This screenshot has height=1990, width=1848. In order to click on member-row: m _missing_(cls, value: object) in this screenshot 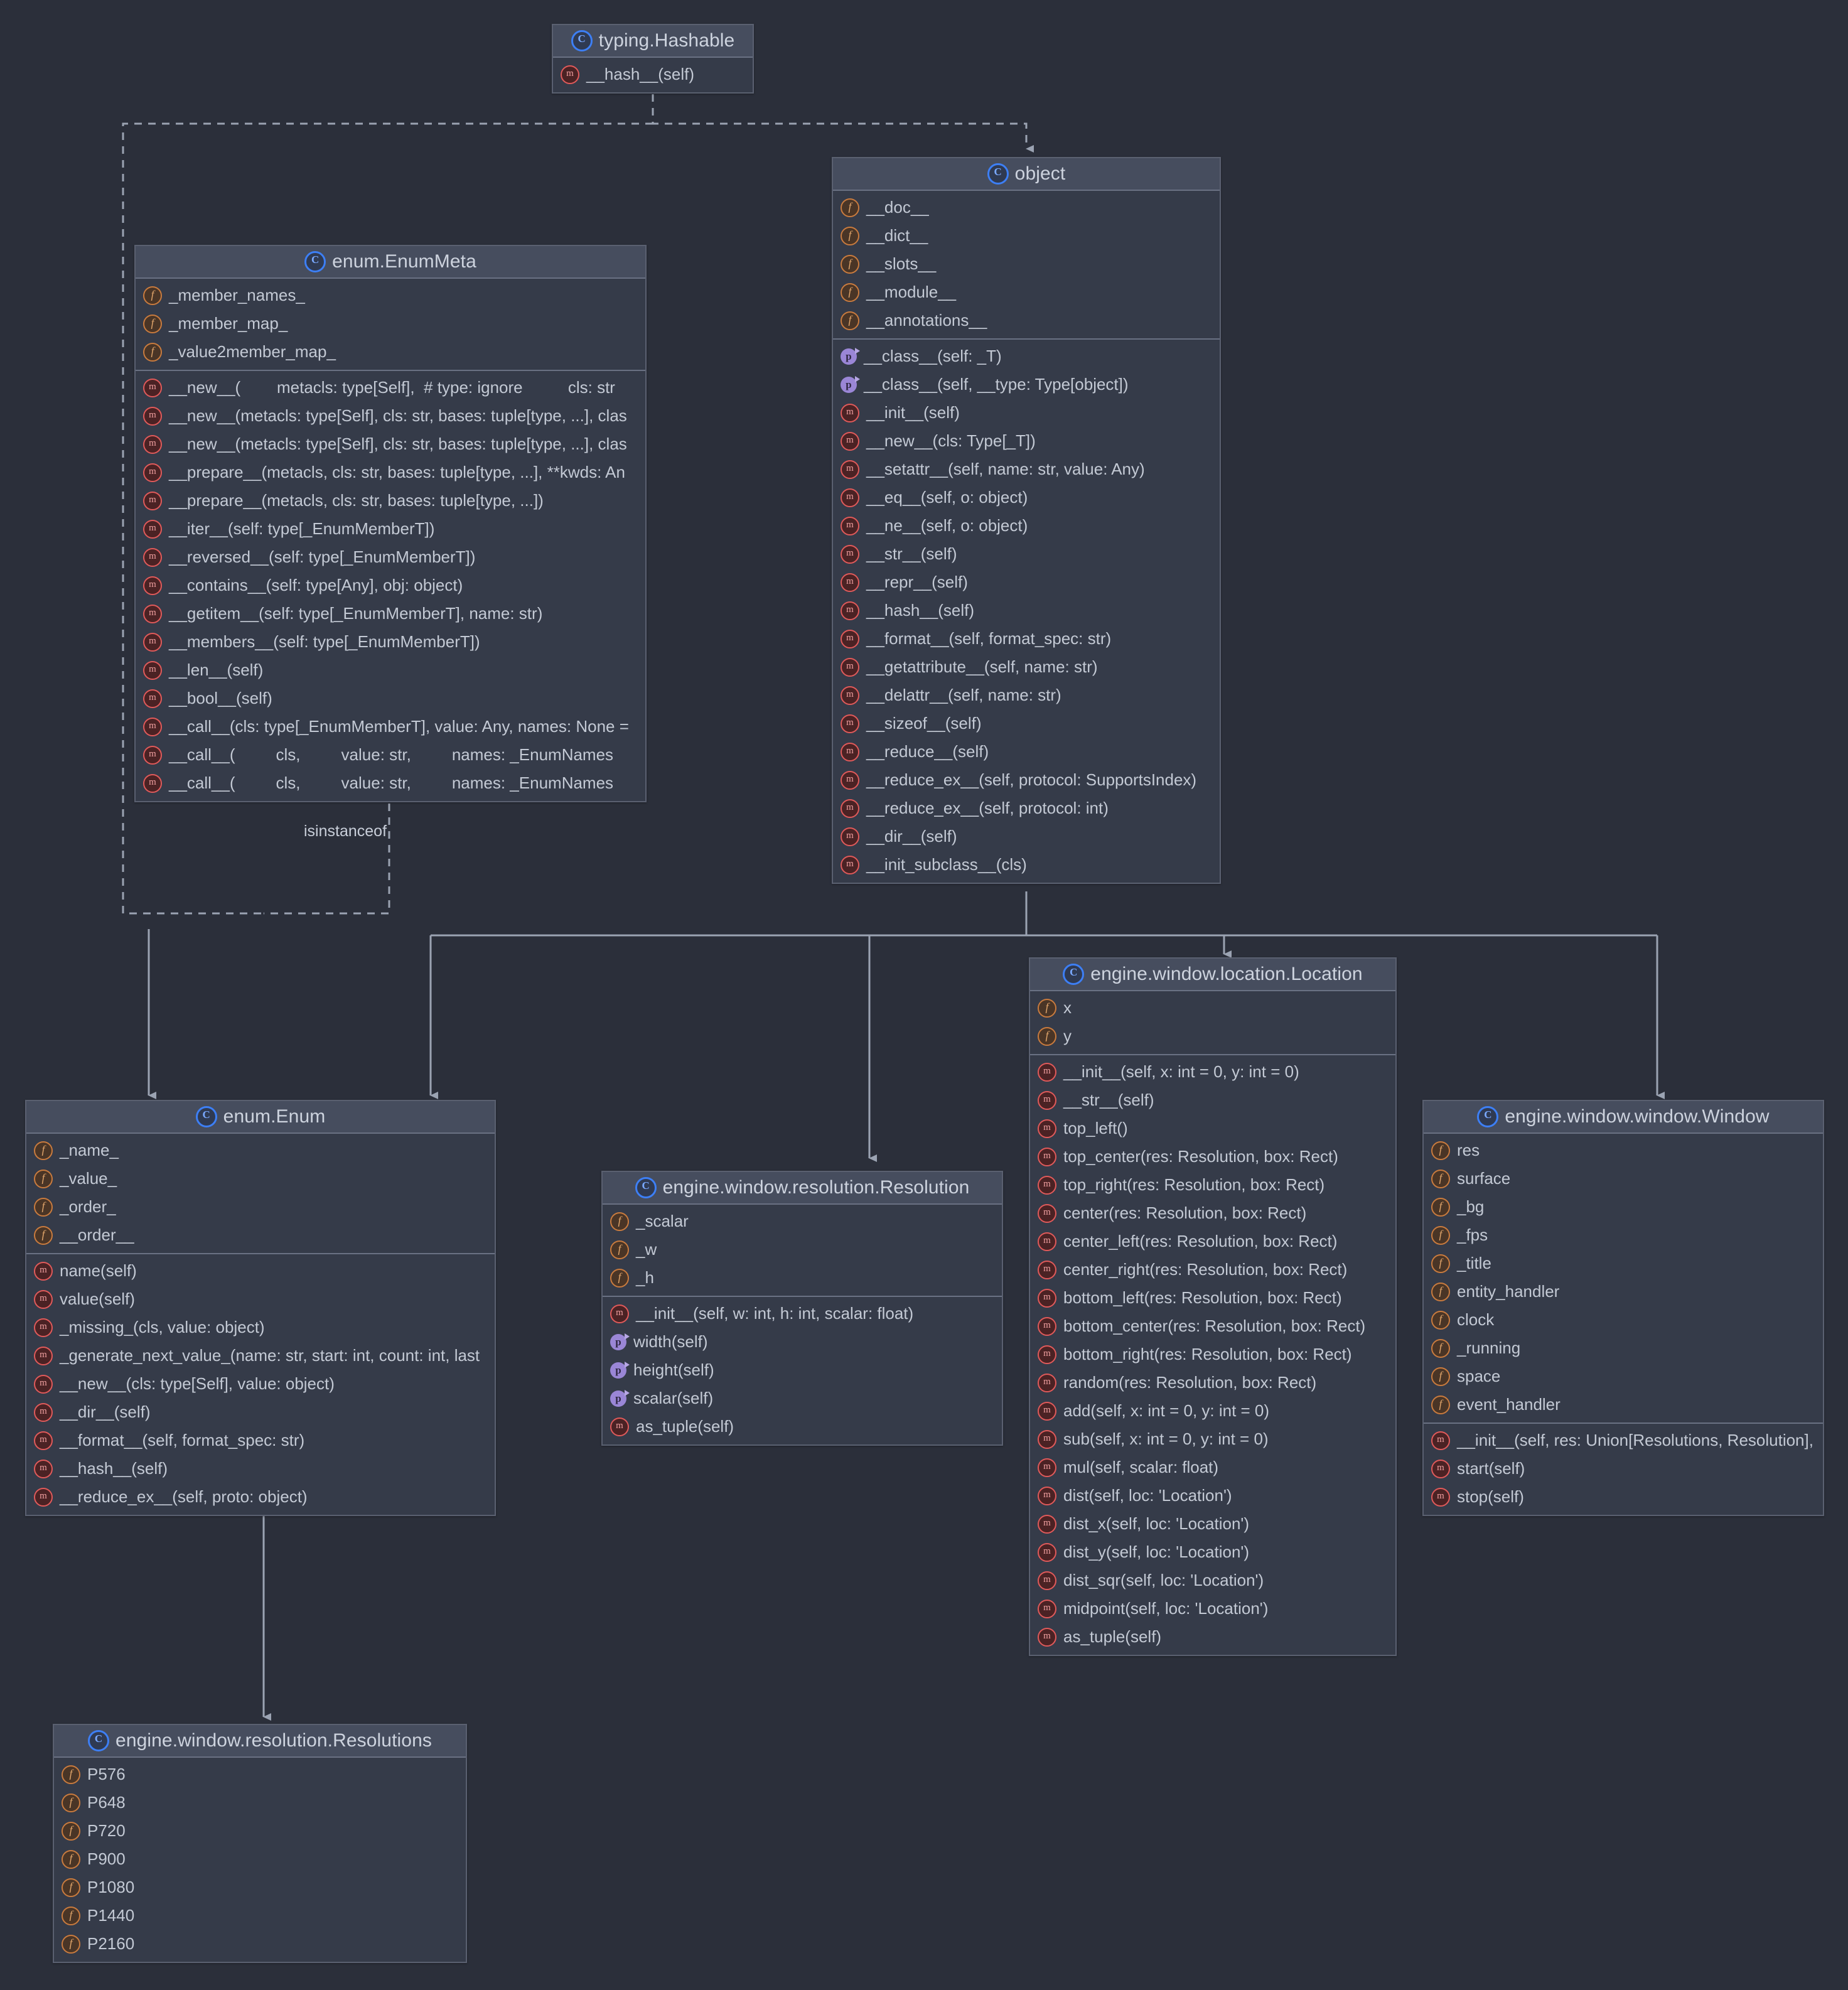, I will do `click(260, 1327)`.